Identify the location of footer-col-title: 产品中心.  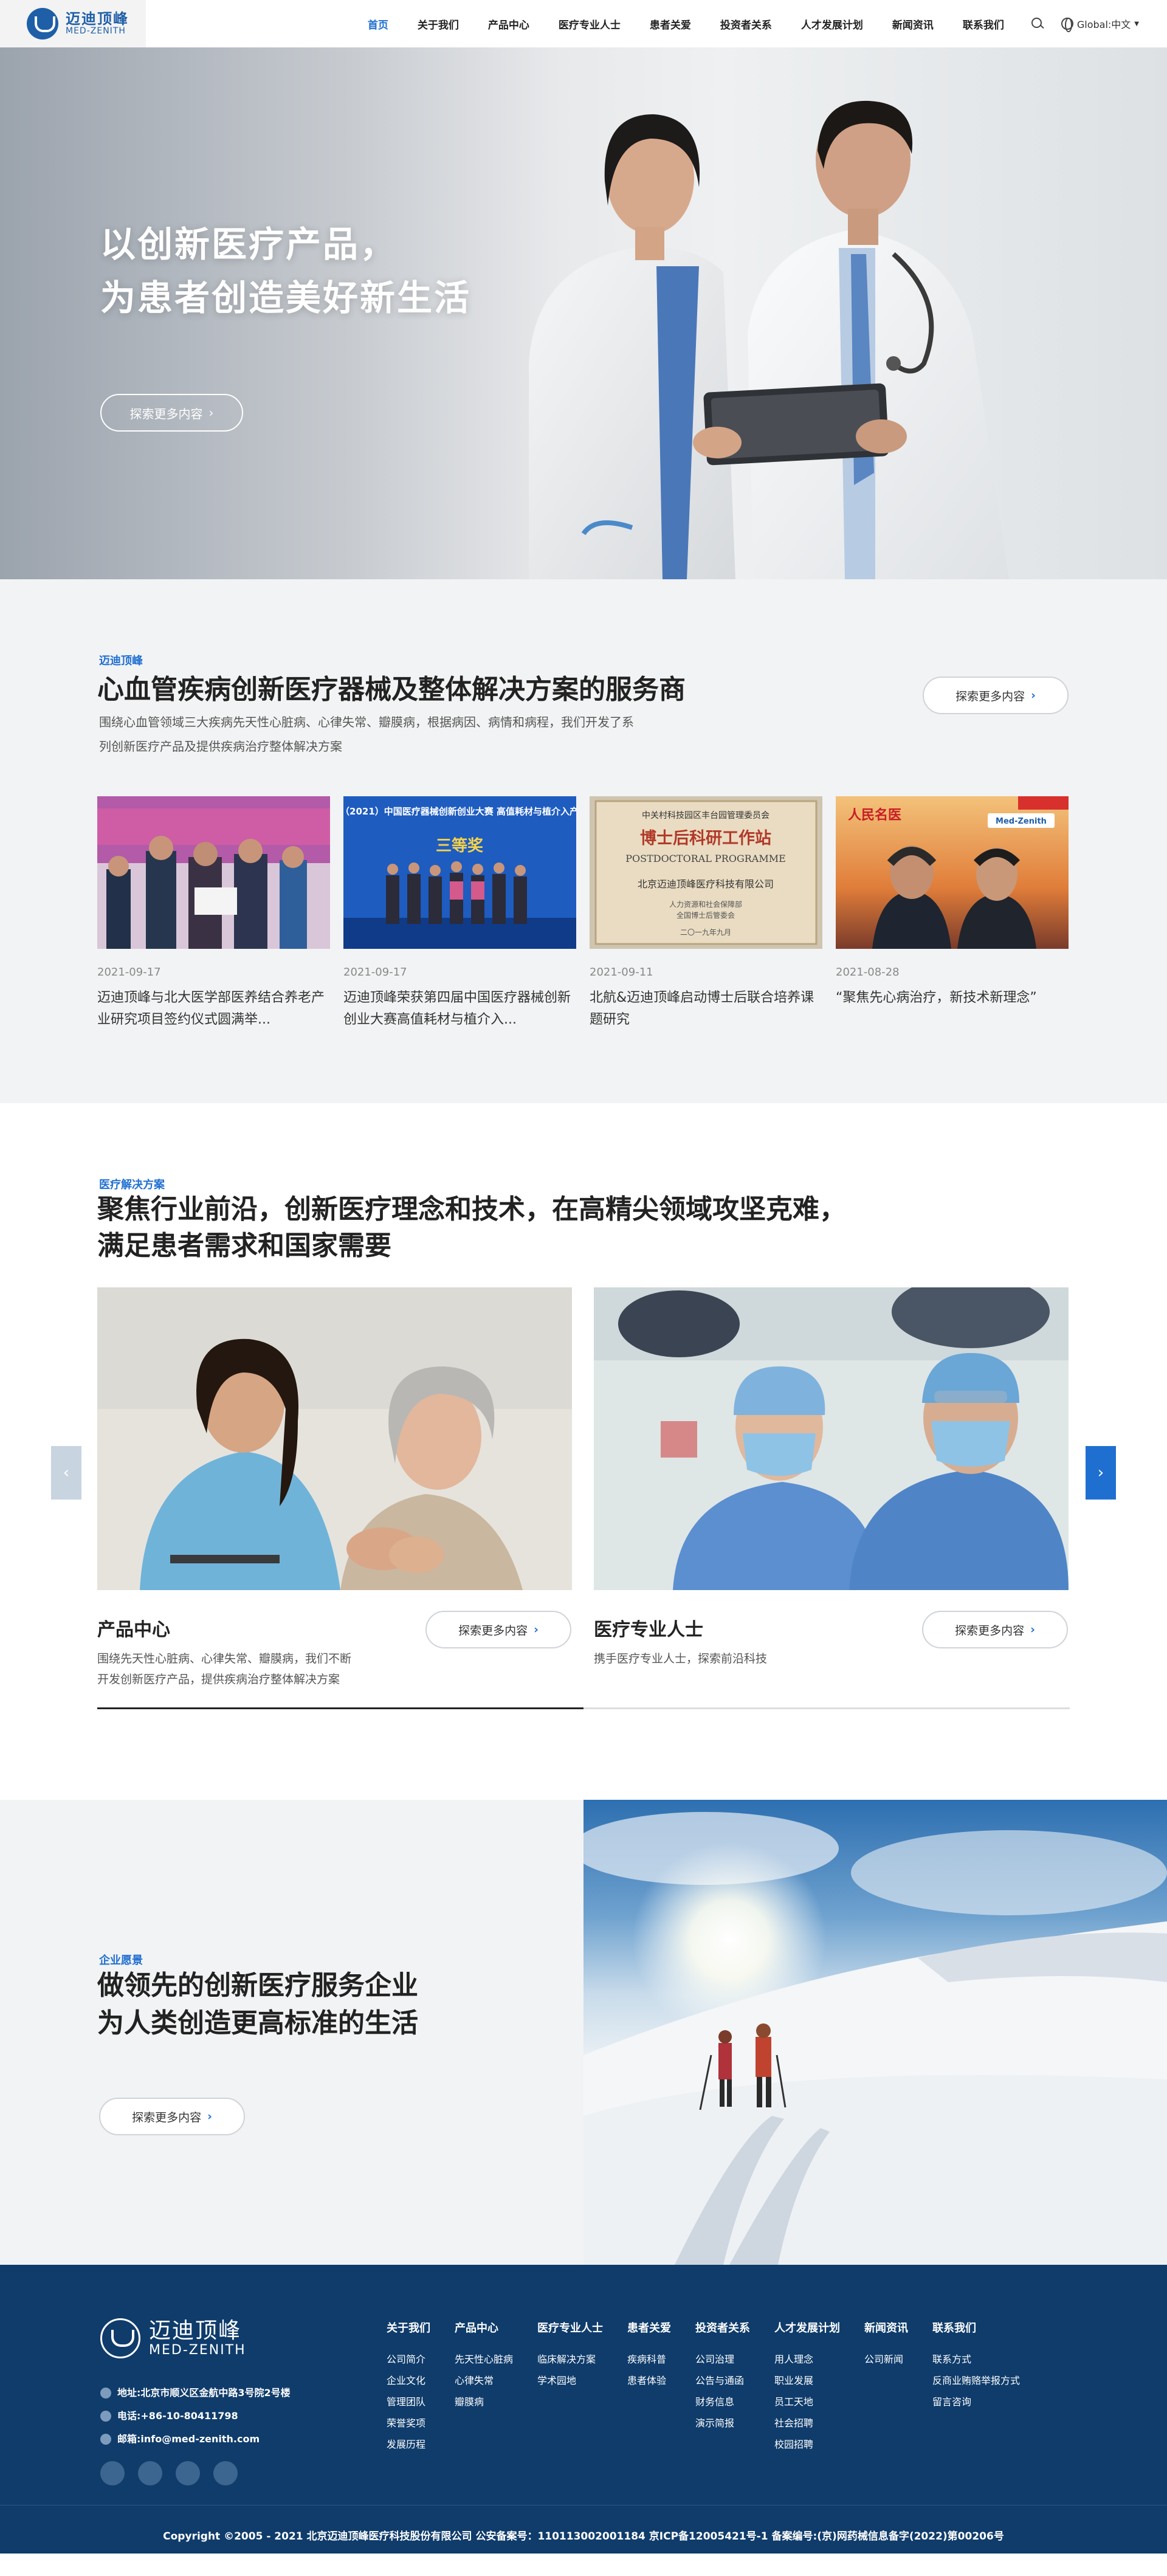
(484, 2327).